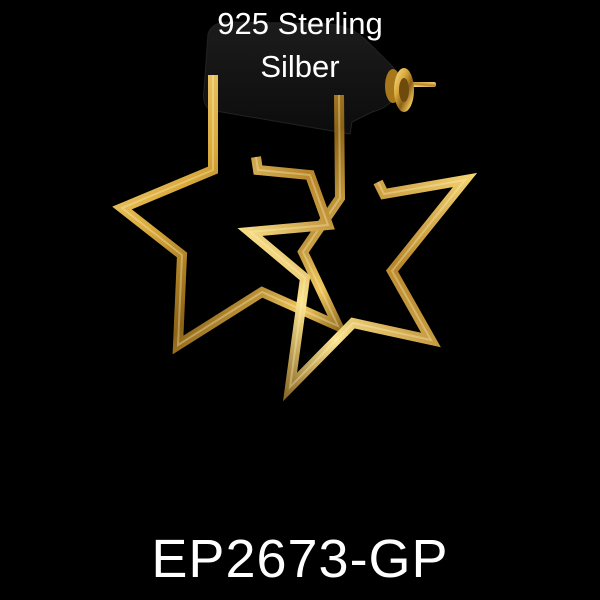  I want to click on material-caption-line-1: 925 Sterling, so click(300, 23).